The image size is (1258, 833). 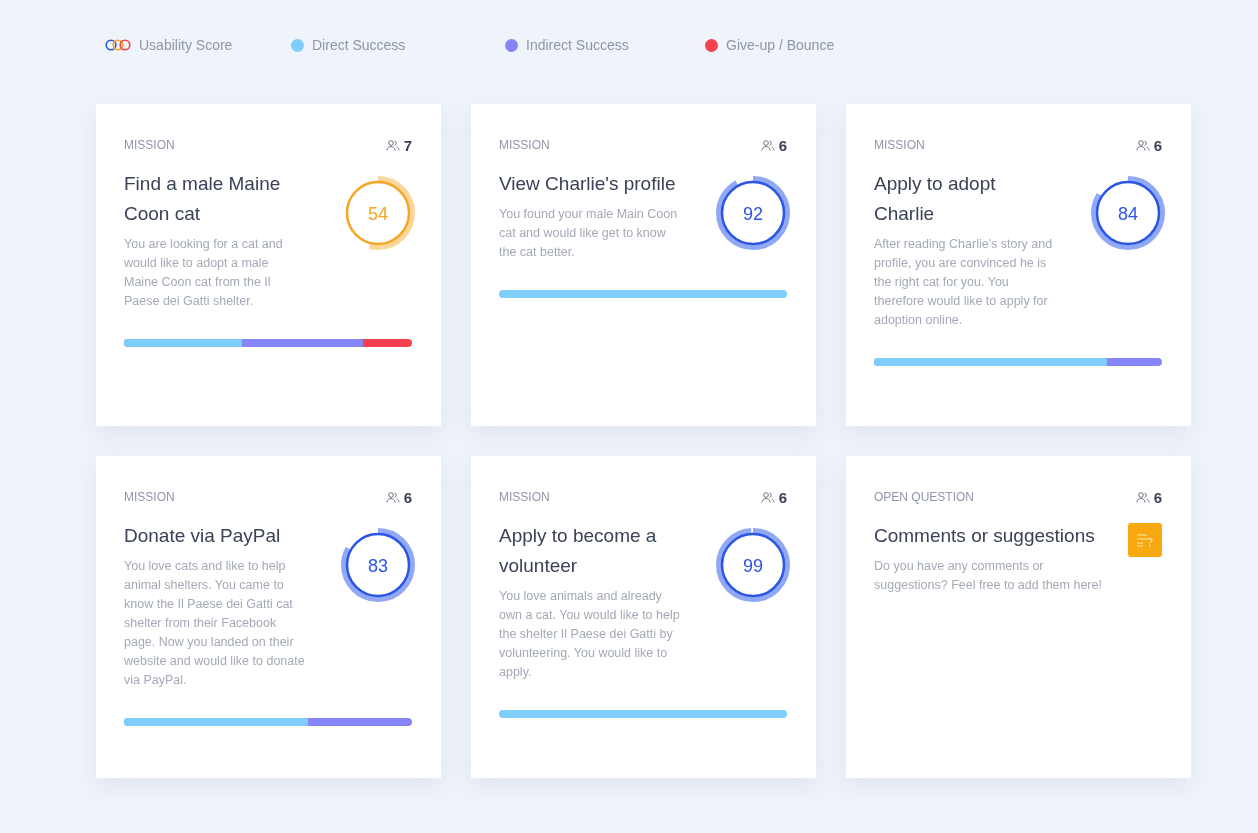 What do you see at coordinates (577, 45) in the screenshot?
I see `legend-label: Indirect Success` at bounding box center [577, 45].